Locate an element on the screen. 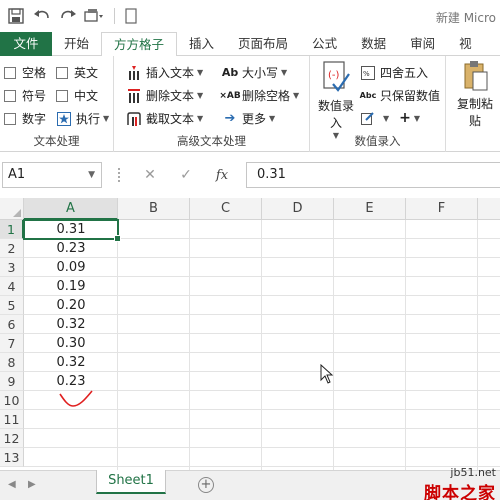 This screenshot has height=500, width=500. column-header-f: F is located at coordinates (442, 209).